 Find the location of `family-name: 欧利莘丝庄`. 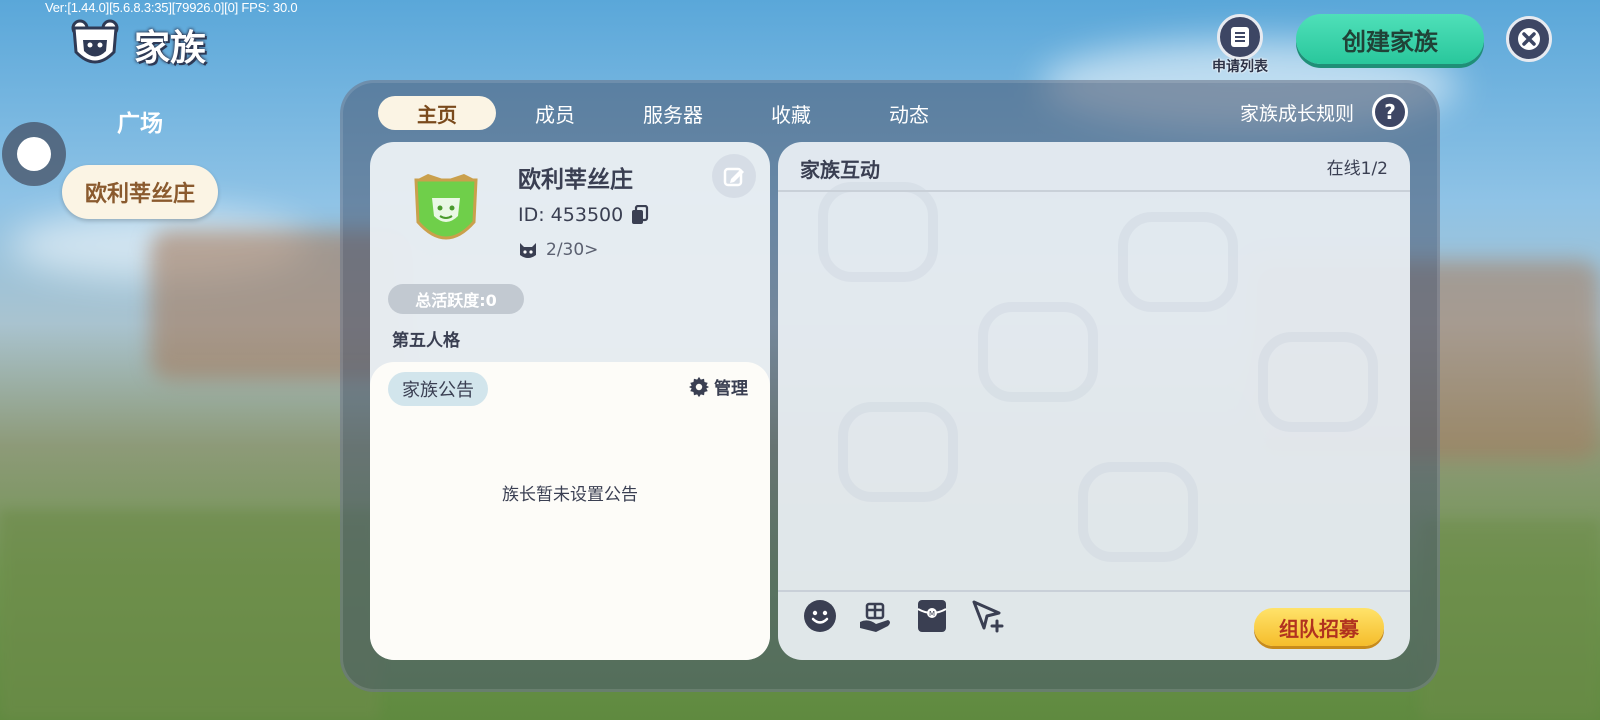

family-name: 欧利莘丝庄 is located at coordinates (575, 180).